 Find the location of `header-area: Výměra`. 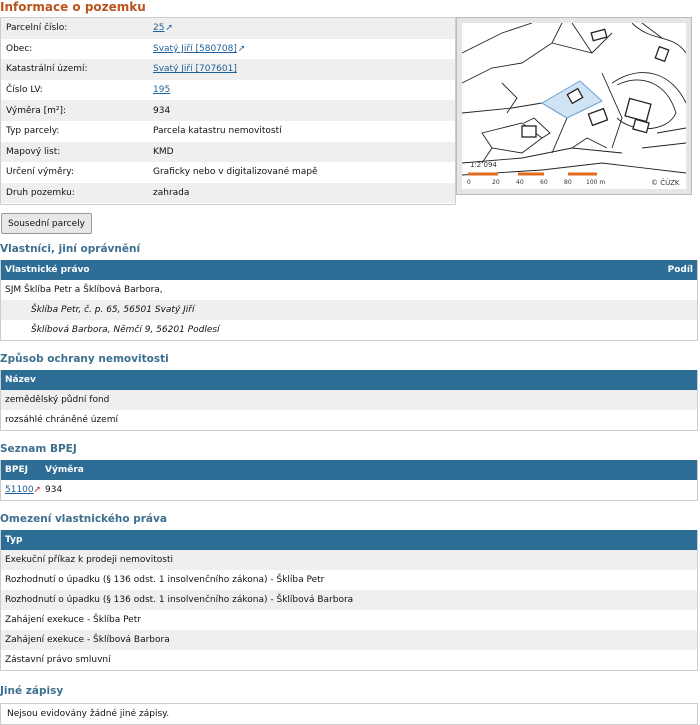

header-area: Výměra is located at coordinates (64, 470).